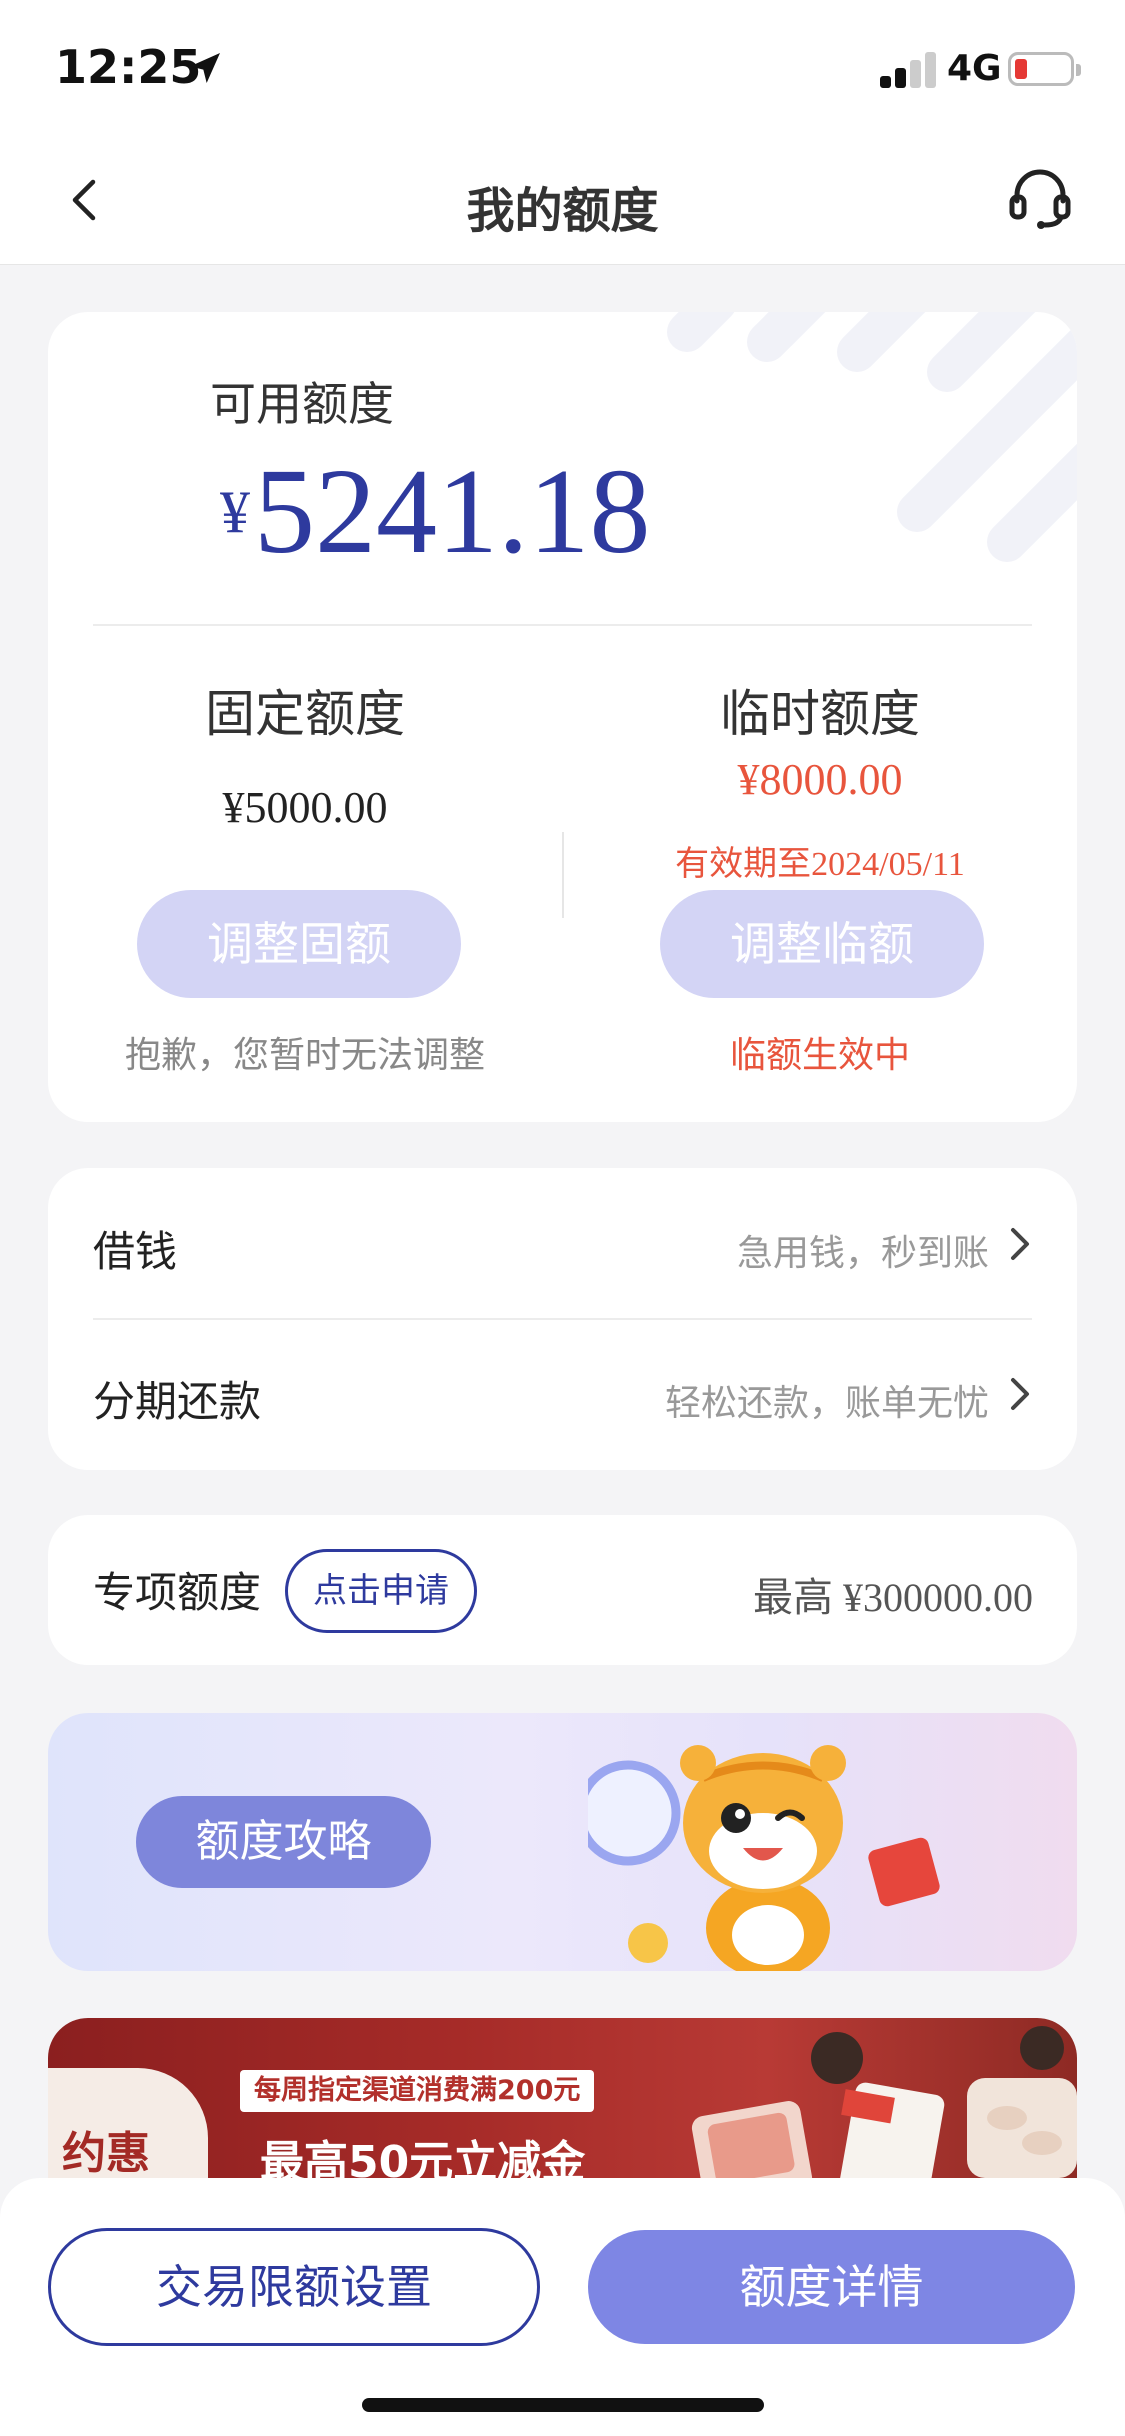  Describe the element at coordinates (562, 625) in the screenshot. I see `divider` at that location.